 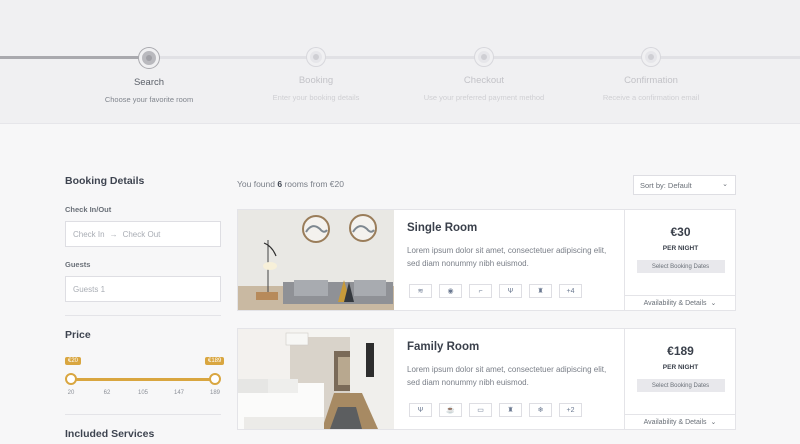 I want to click on price-tick: 105, so click(x=142, y=393).